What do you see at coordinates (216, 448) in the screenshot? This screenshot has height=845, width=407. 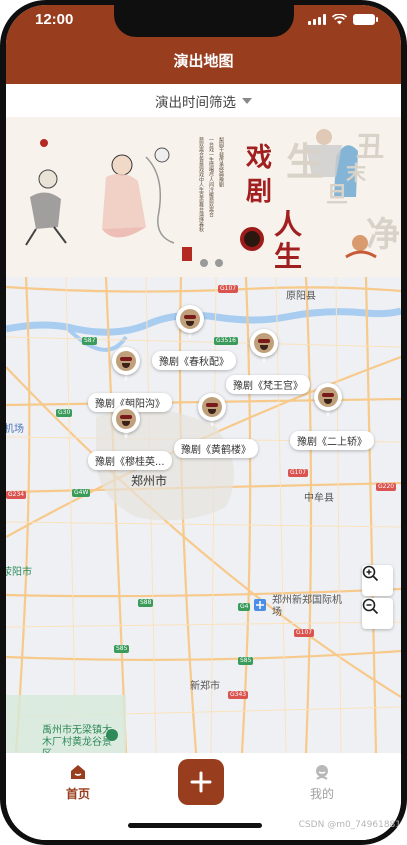 I see `marker-label-huanghelou: 豫剧《黄鹤楼》` at bounding box center [216, 448].